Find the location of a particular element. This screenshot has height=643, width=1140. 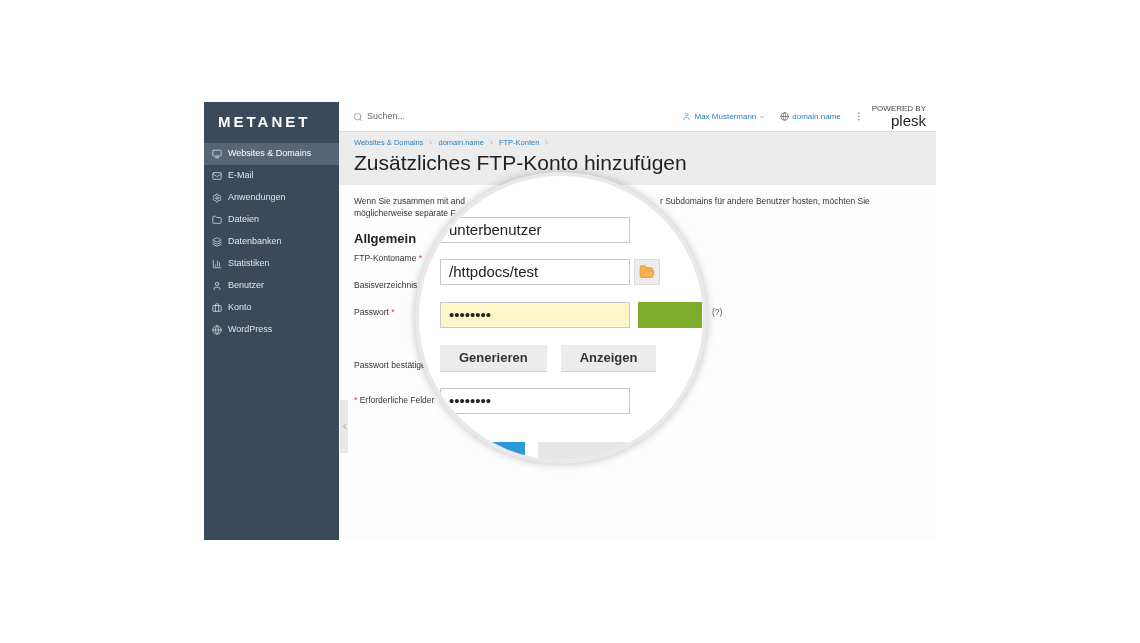

sidebar-item: WordPress is located at coordinates (271, 330).